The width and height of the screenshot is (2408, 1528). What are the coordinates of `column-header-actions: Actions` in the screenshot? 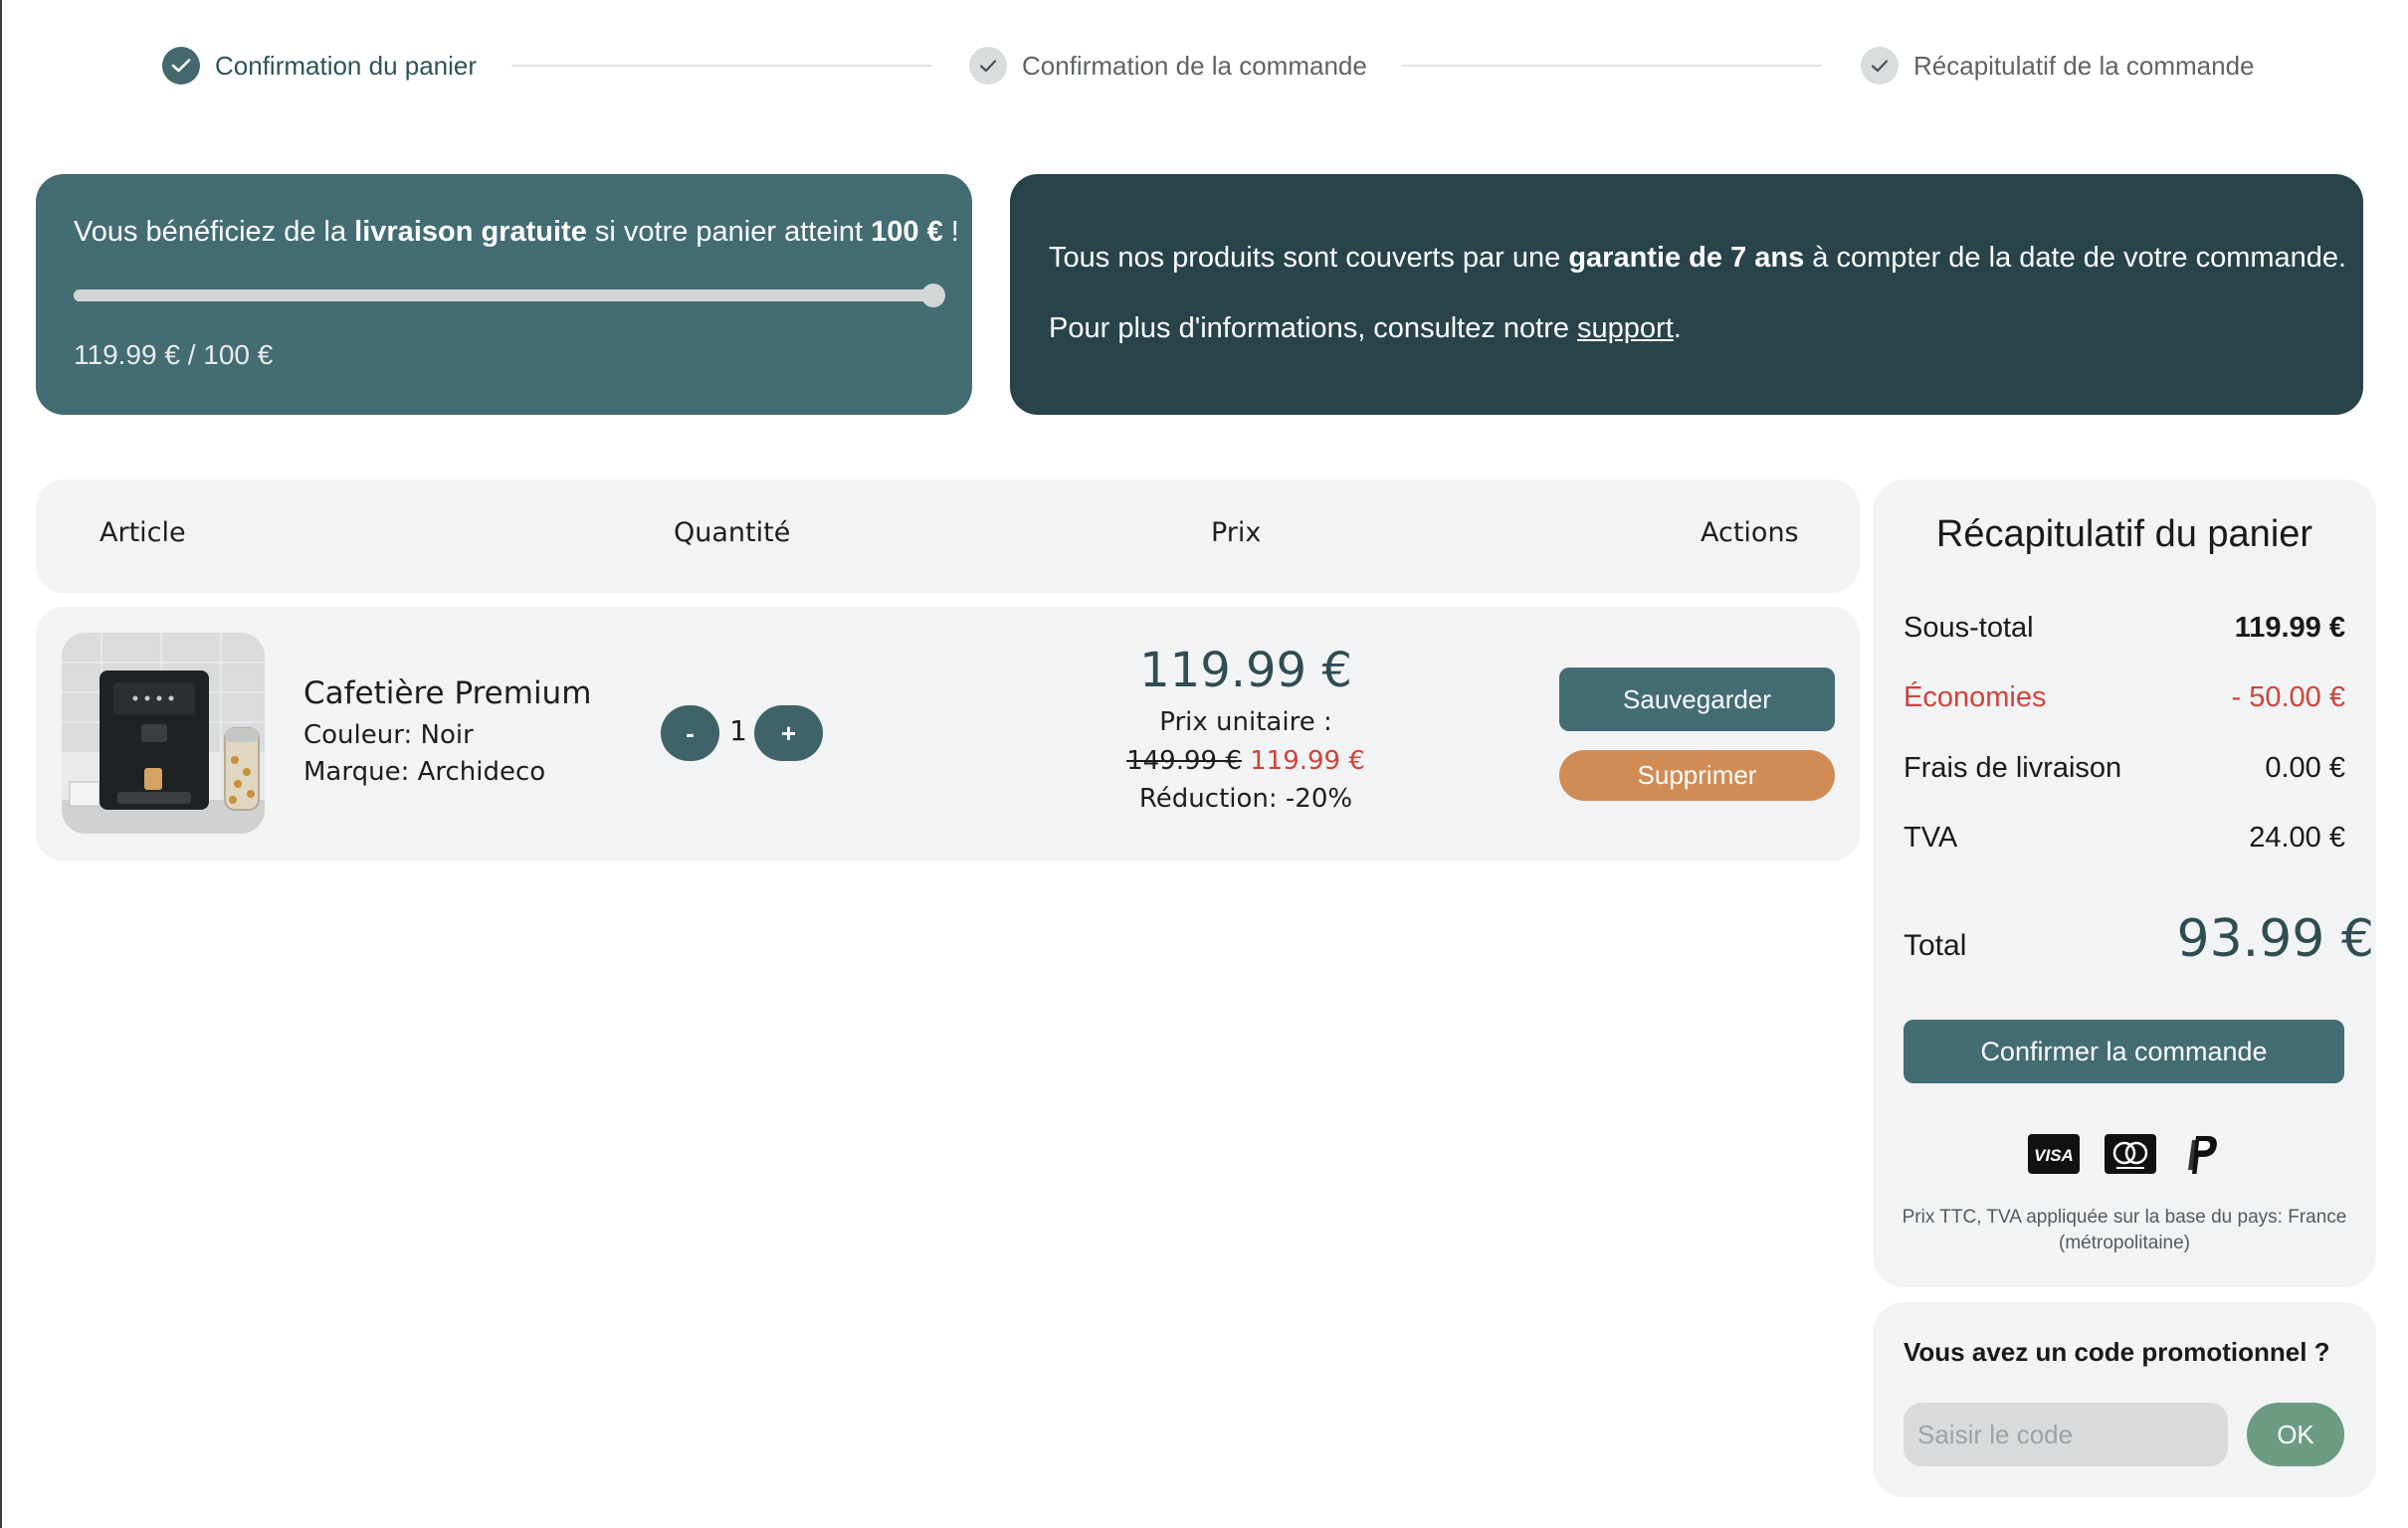 It's located at (1750, 532).